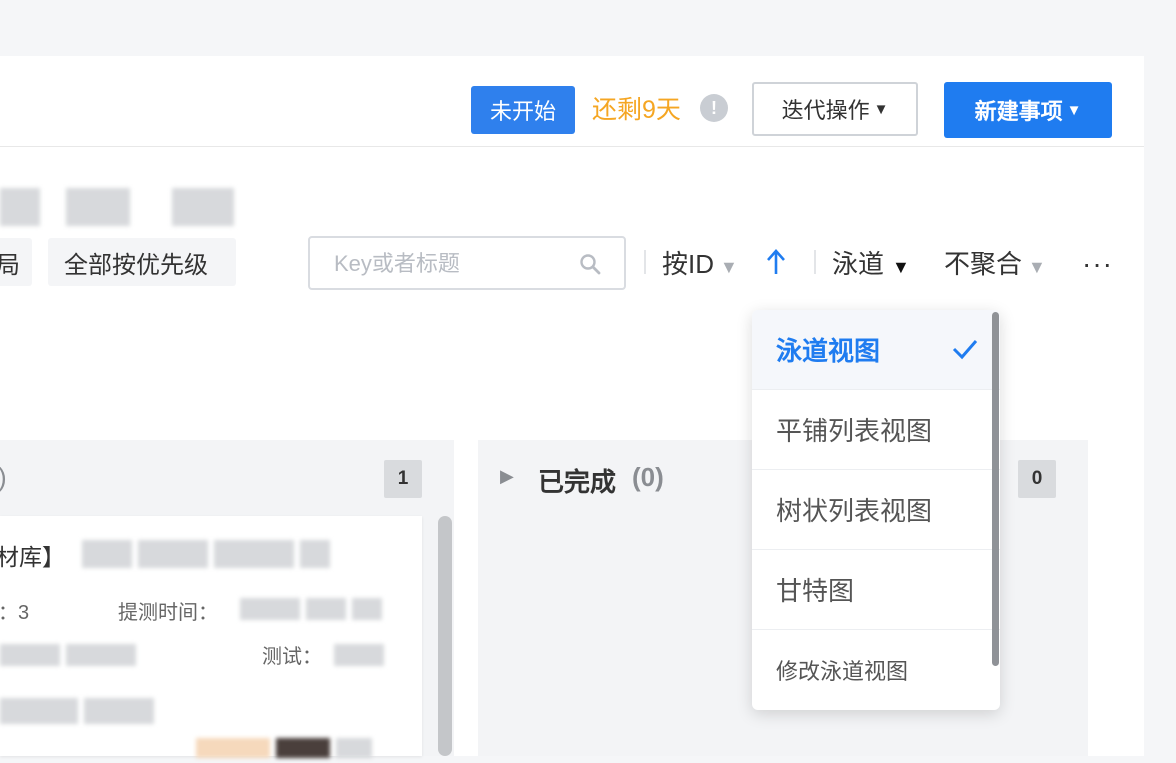 Image resolution: width=1176 pixels, height=763 pixels. I want to click on menu-item-label: 平铺列表视图, so click(854, 431).